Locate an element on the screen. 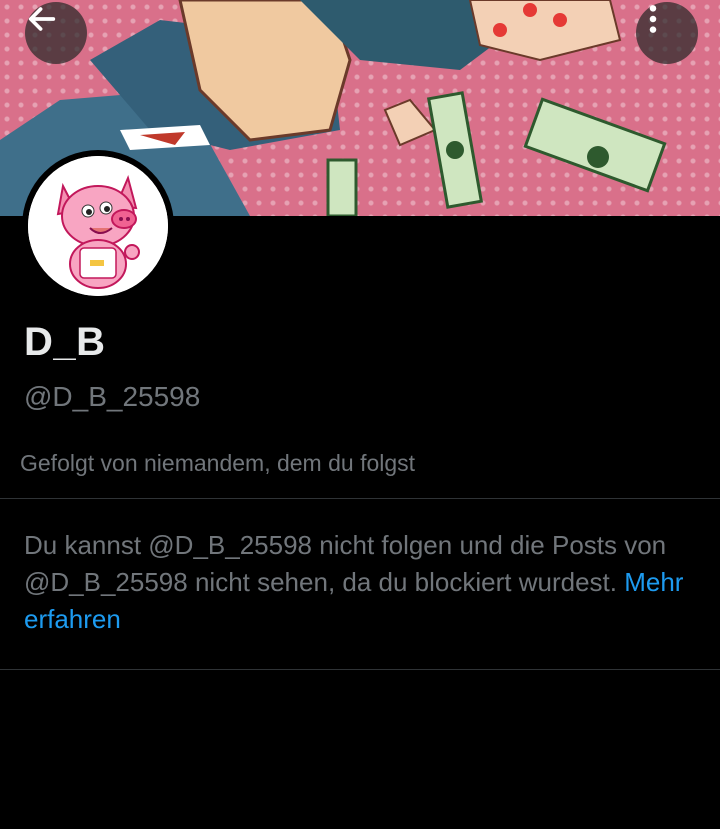 This screenshot has height=829, width=720. avatar is located at coordinates (98, 226).